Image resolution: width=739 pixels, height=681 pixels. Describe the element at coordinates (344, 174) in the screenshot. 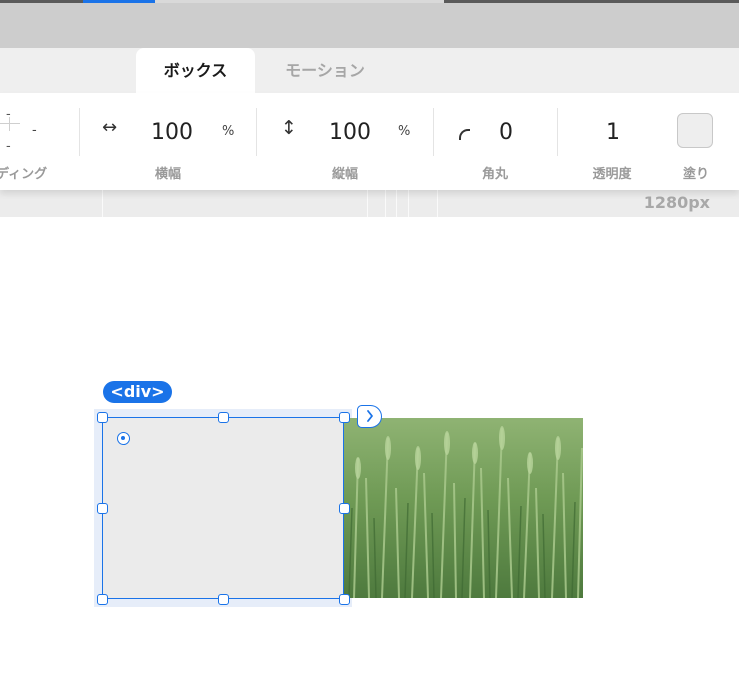

I see `height-label: 縦幅` at that location.